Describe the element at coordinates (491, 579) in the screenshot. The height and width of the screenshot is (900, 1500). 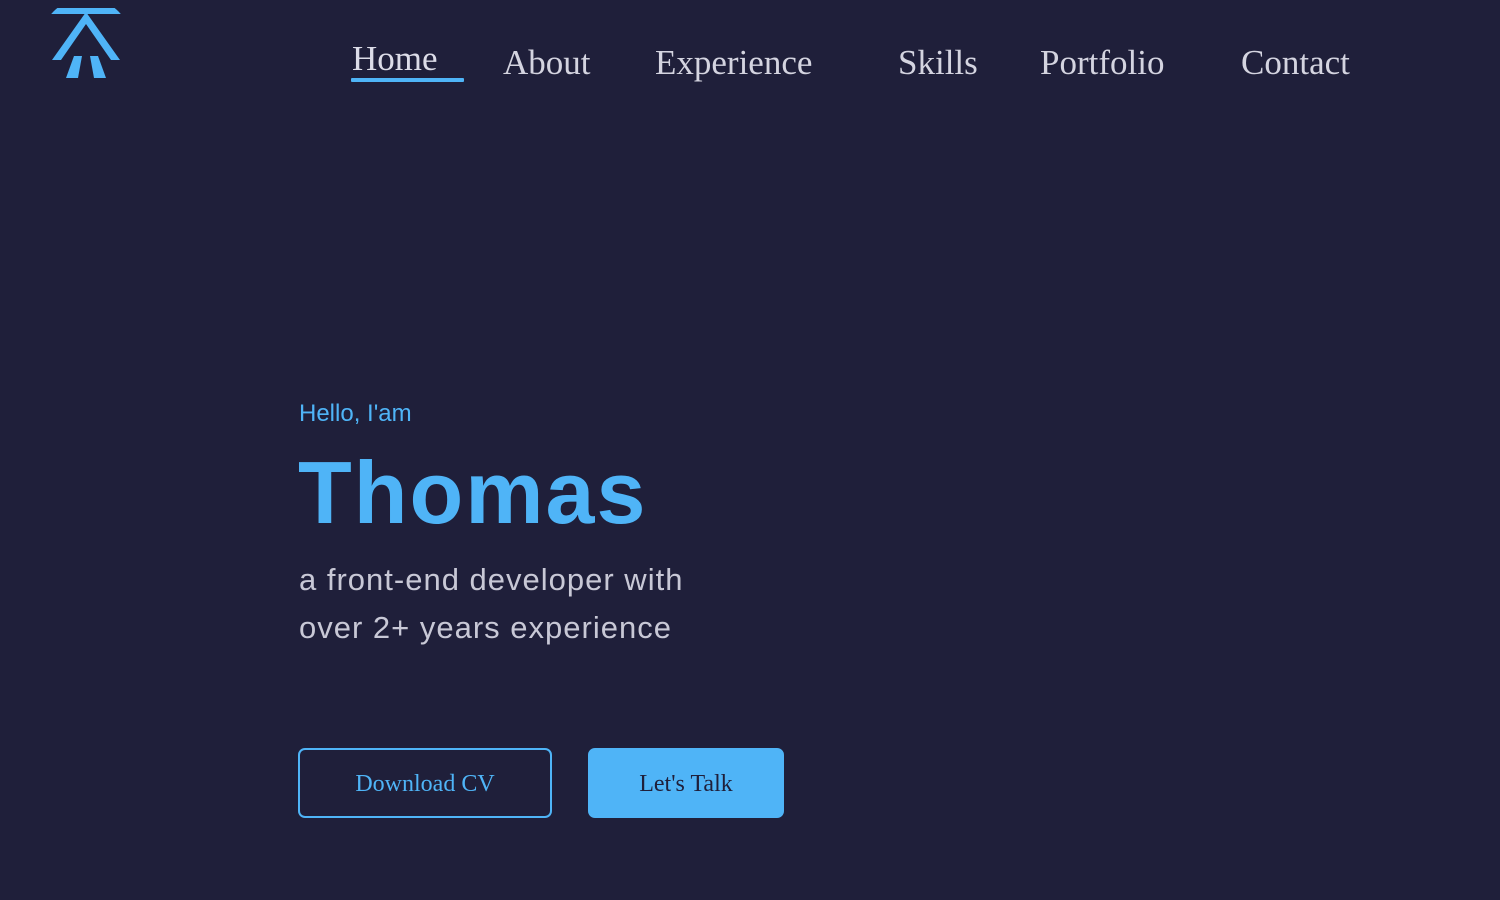
I see `hero-tagline-line-1: a front-end developer with` at that location.